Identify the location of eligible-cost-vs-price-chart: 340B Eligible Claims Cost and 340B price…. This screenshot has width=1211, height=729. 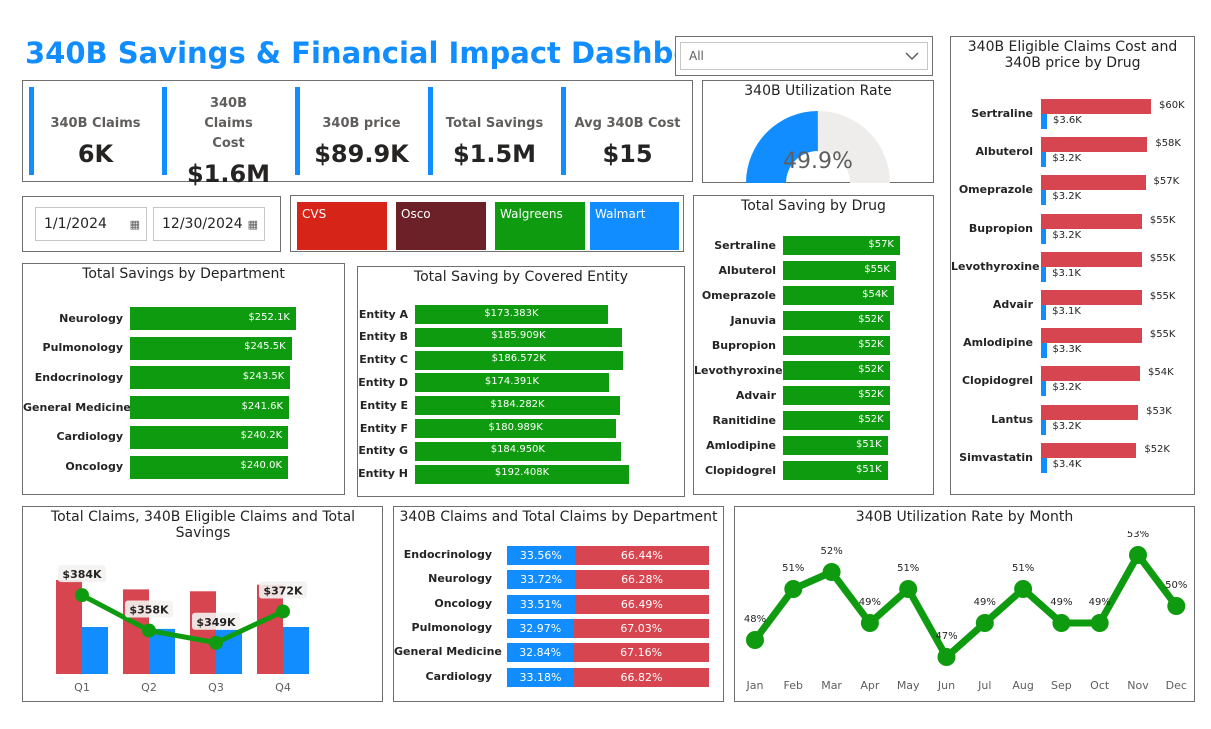
(1072, 265).